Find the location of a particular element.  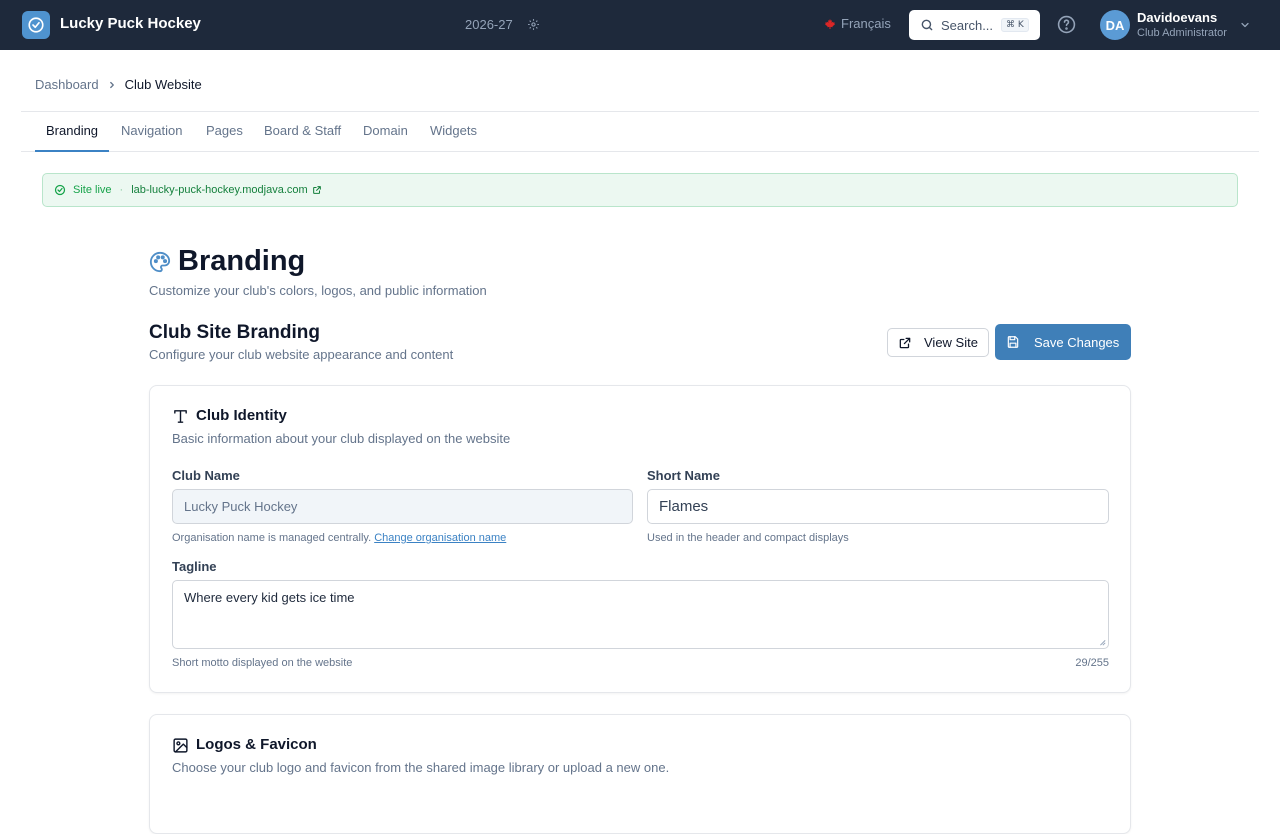

gear-icon is located at coordinates (533, 24).